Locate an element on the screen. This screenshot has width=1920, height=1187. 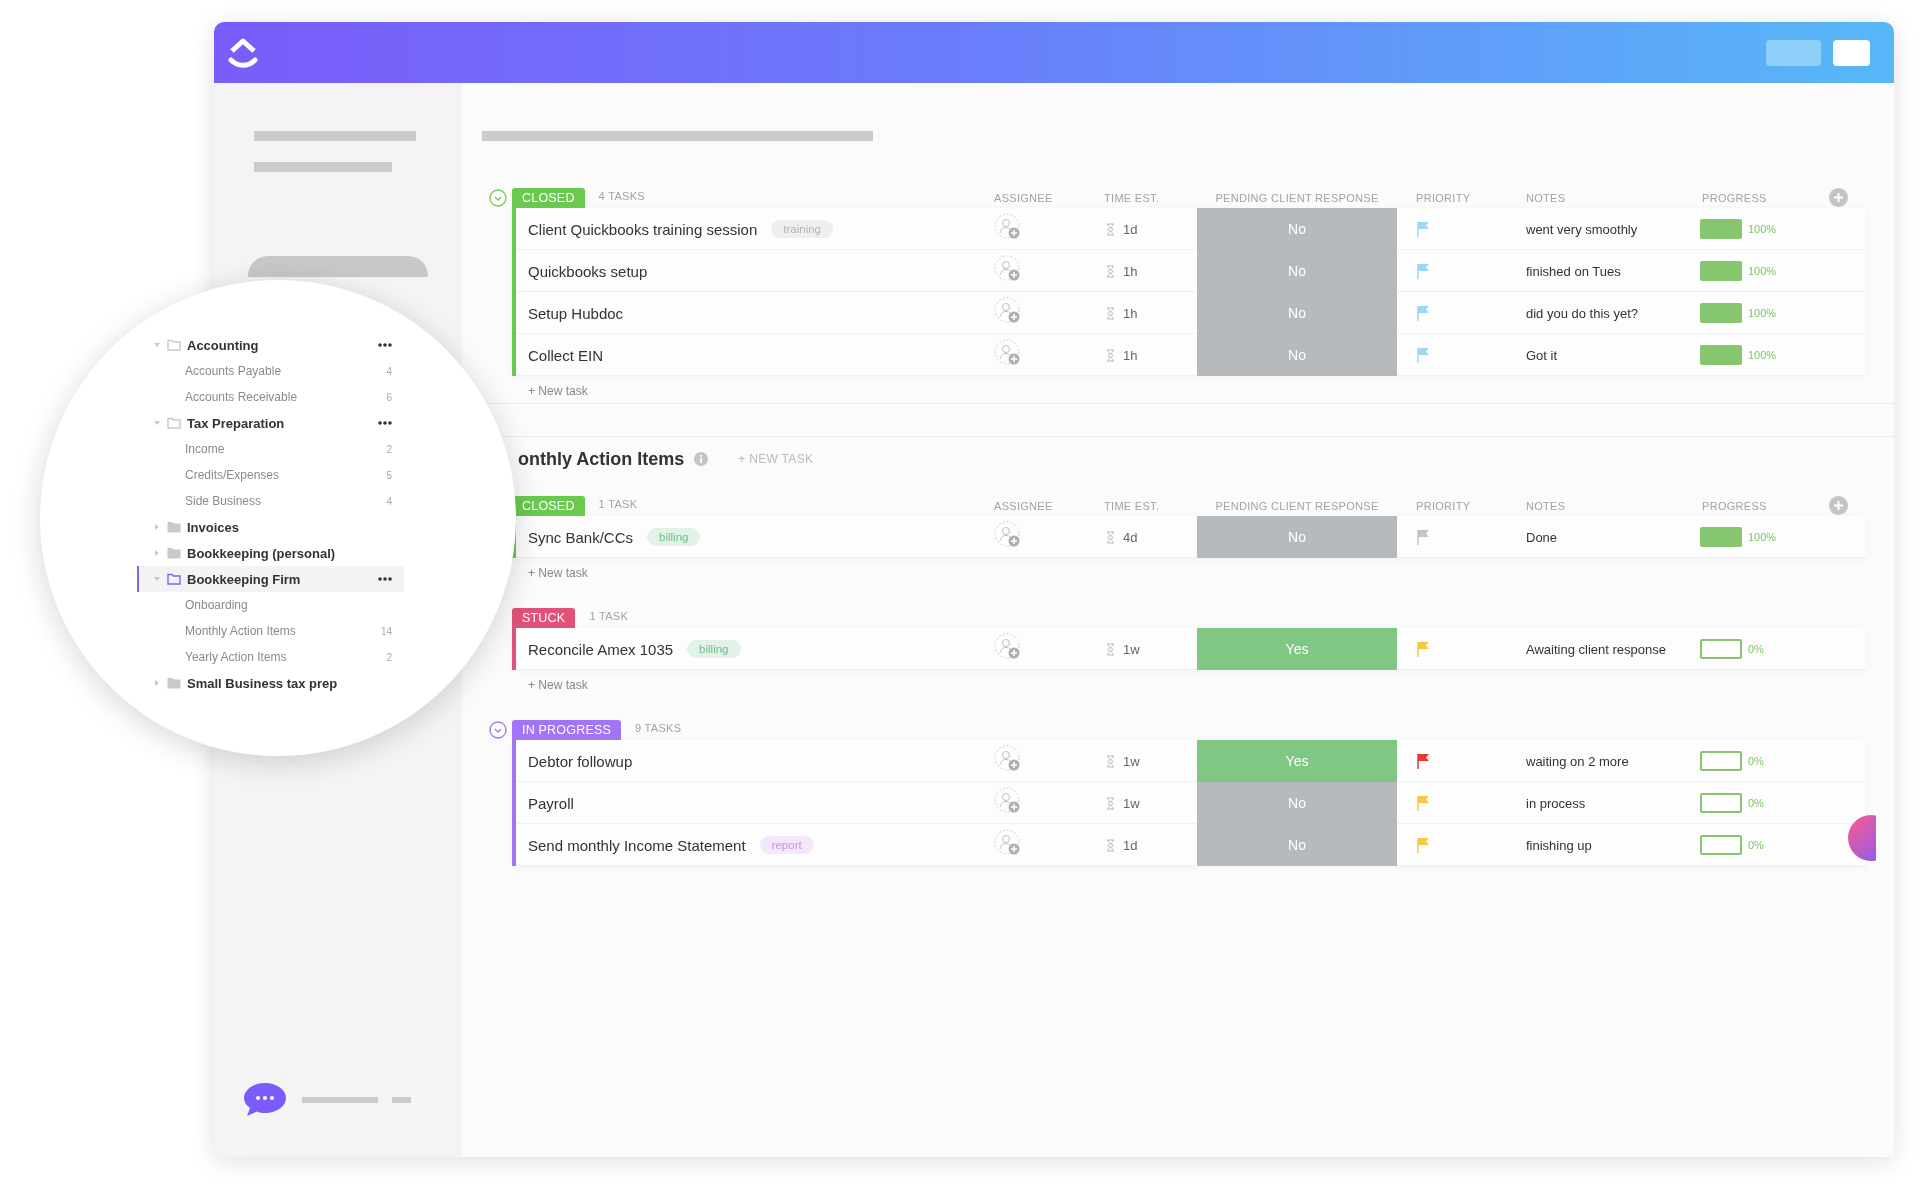
task-name: Setup Hubdoc is located at coordinates (576, 313).